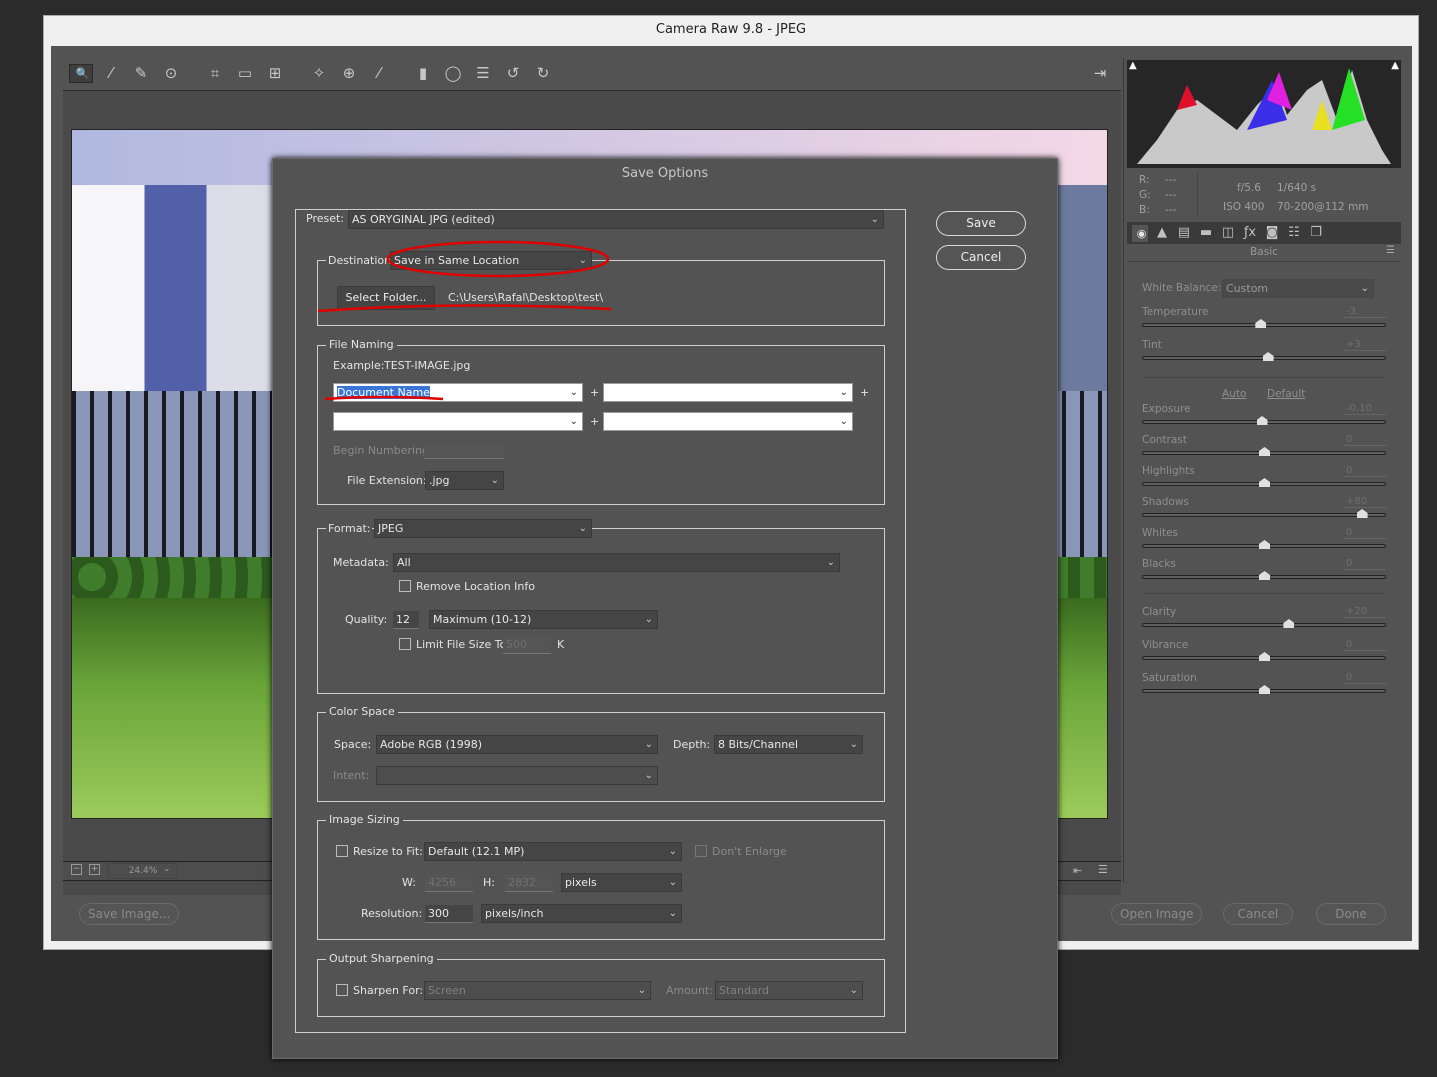 Image resolution: width=1437 pixels, height=1077 pixels. I want to click on radial-filter-icon: ◯, so click(453, 73).